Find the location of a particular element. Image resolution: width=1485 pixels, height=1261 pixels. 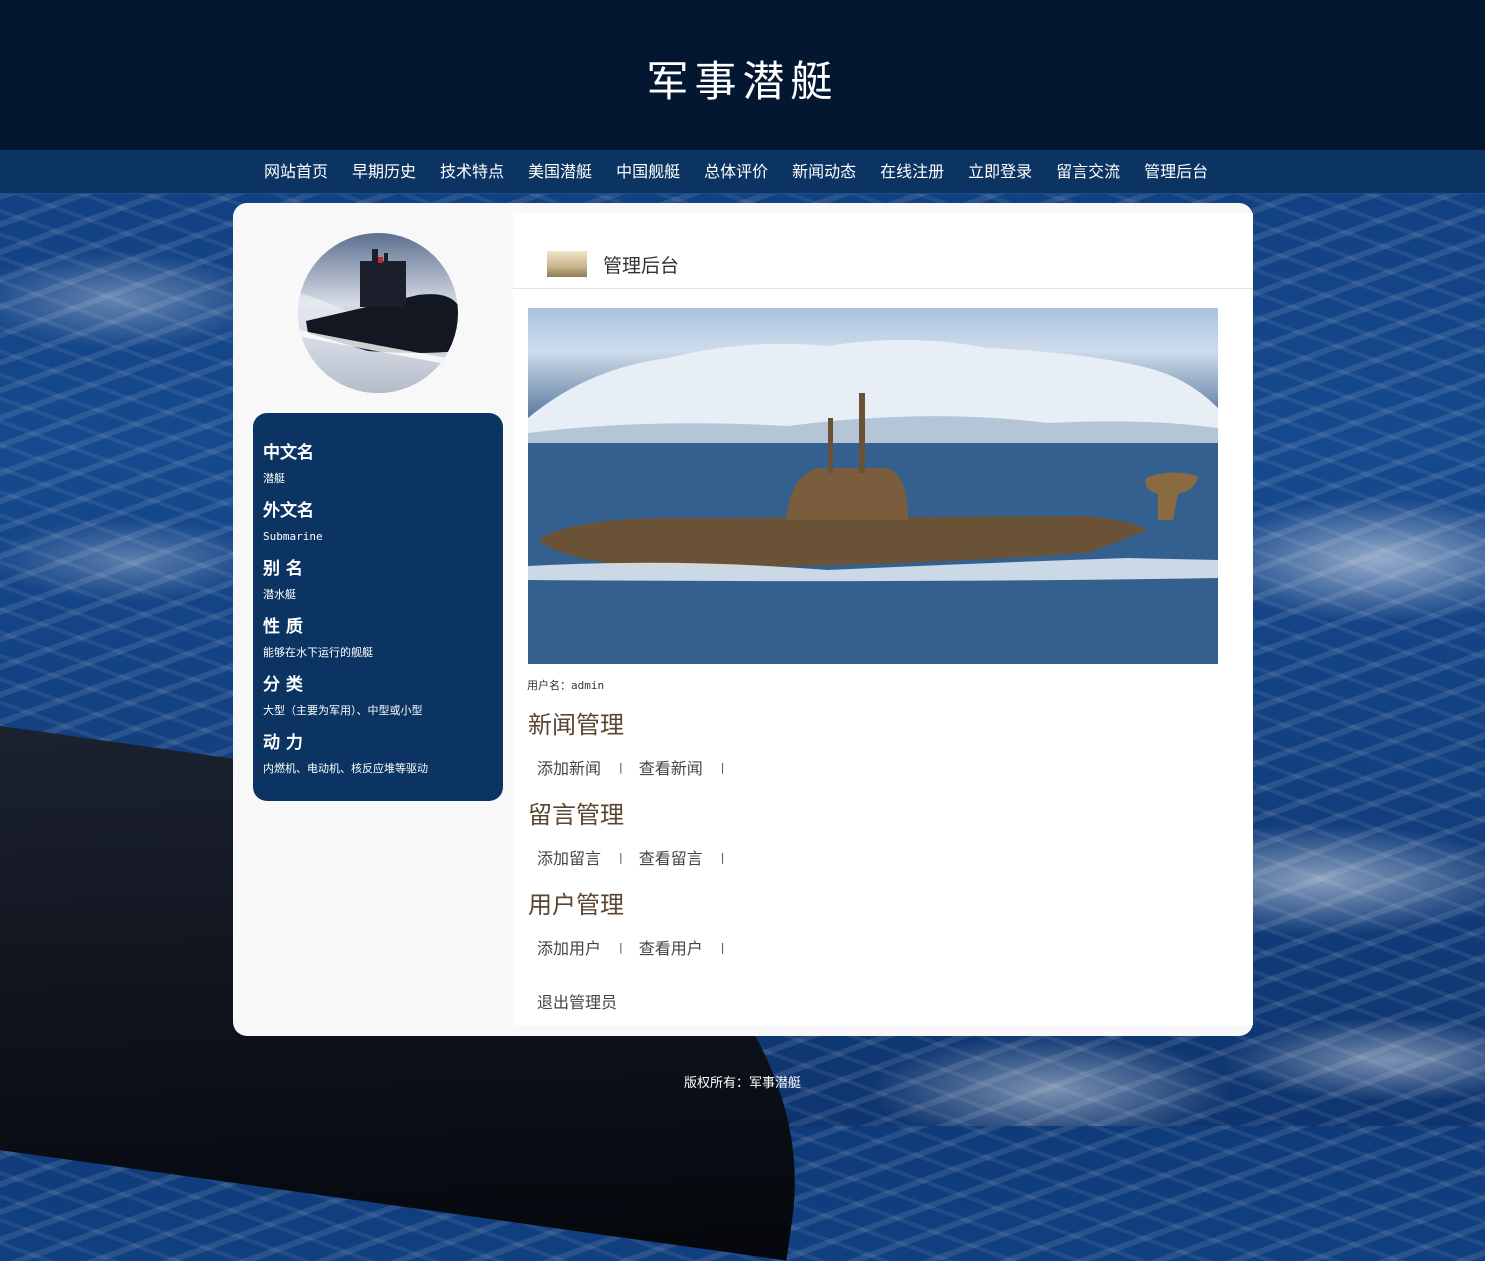

nav-register: 在线注册 is located at coordinates (912, 171).